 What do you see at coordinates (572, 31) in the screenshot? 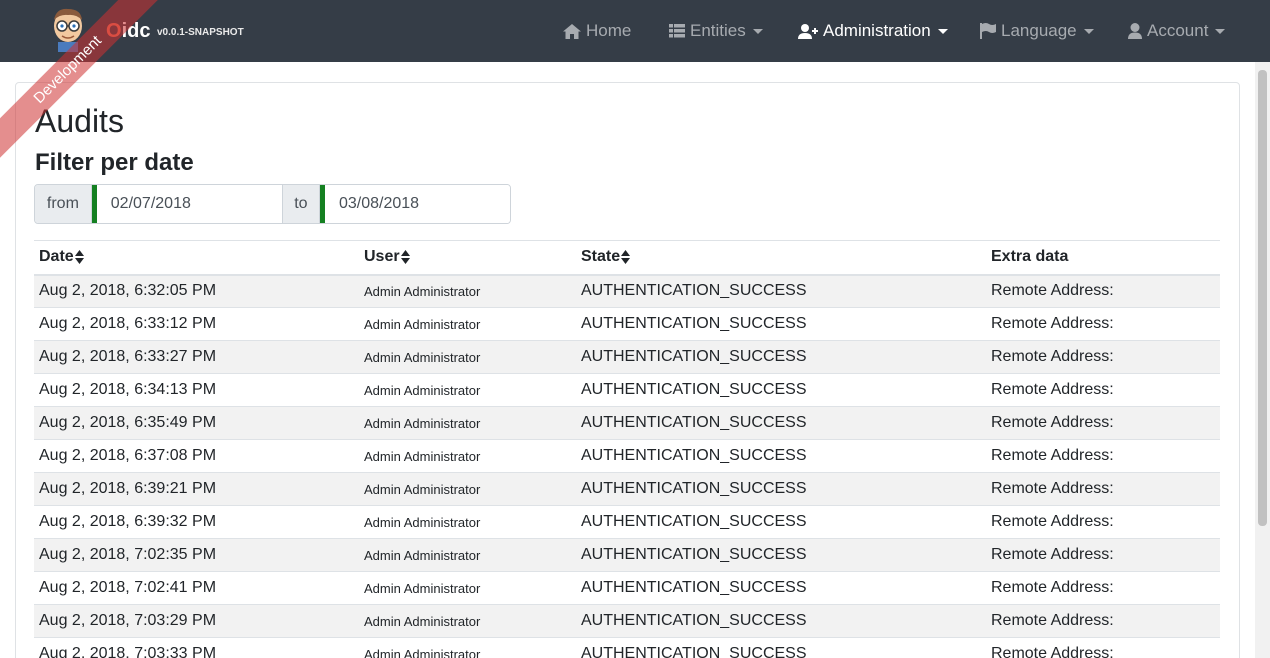
I see `home-icon` at bounding box center [572, 31].